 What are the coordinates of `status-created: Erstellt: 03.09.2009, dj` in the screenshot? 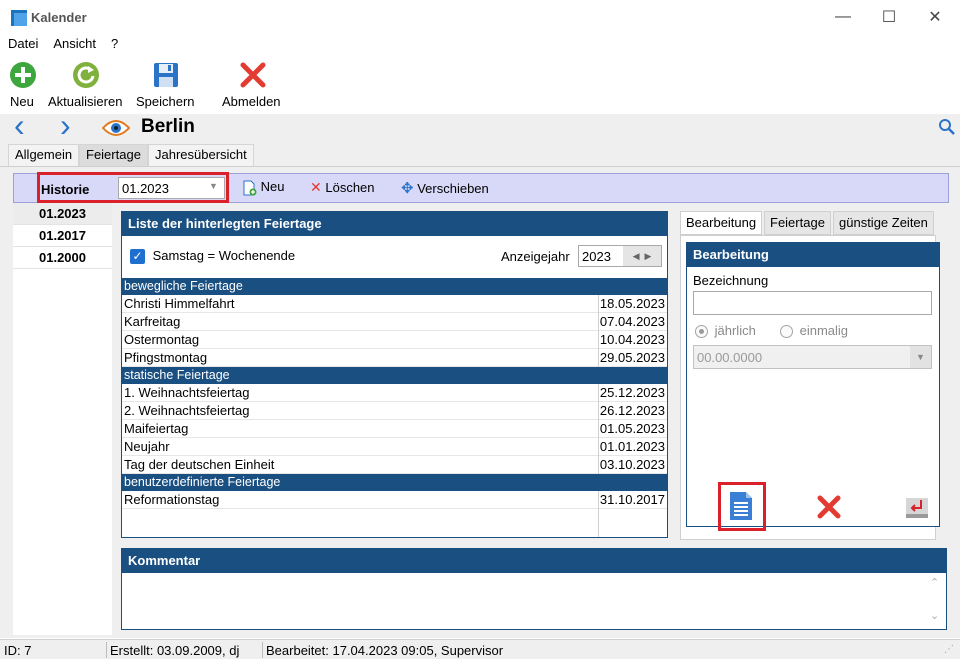 It's located at (175, 650).